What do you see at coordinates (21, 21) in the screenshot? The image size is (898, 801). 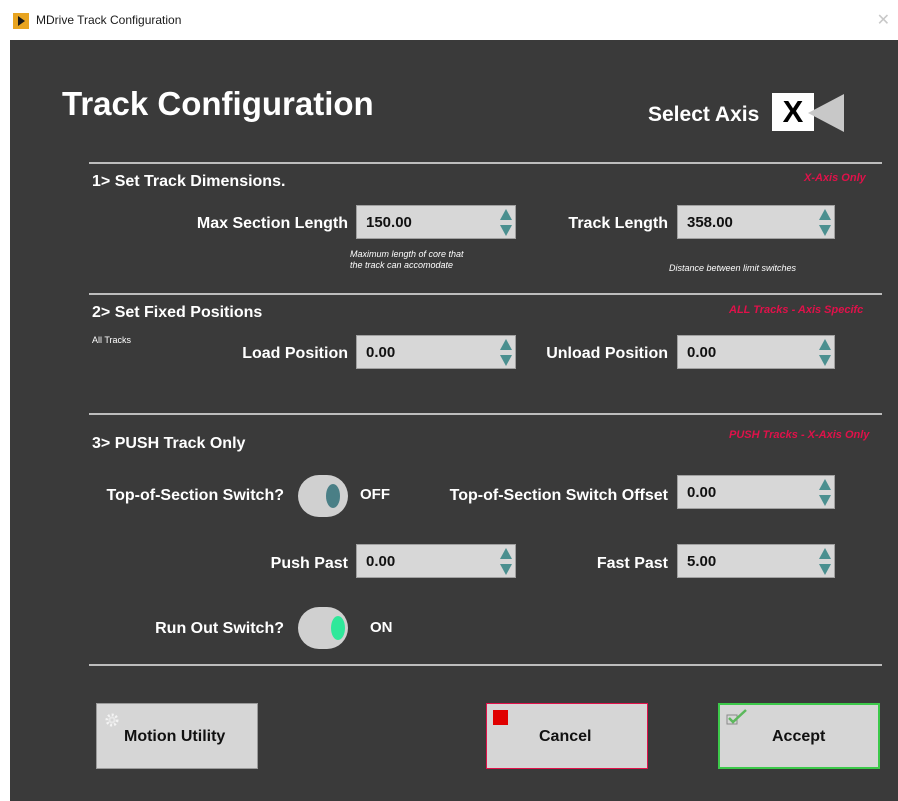 I see `app-icon` at bounding box center [21, 21].